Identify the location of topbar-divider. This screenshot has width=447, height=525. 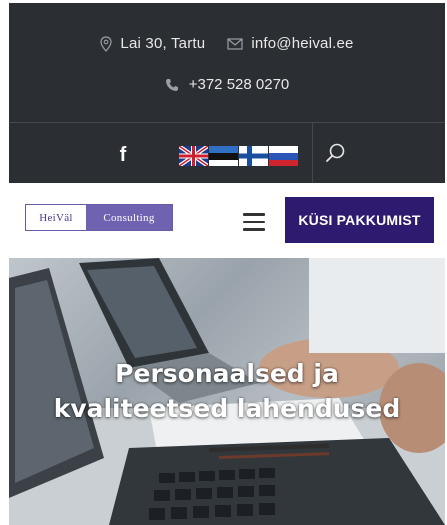
(227, 122).